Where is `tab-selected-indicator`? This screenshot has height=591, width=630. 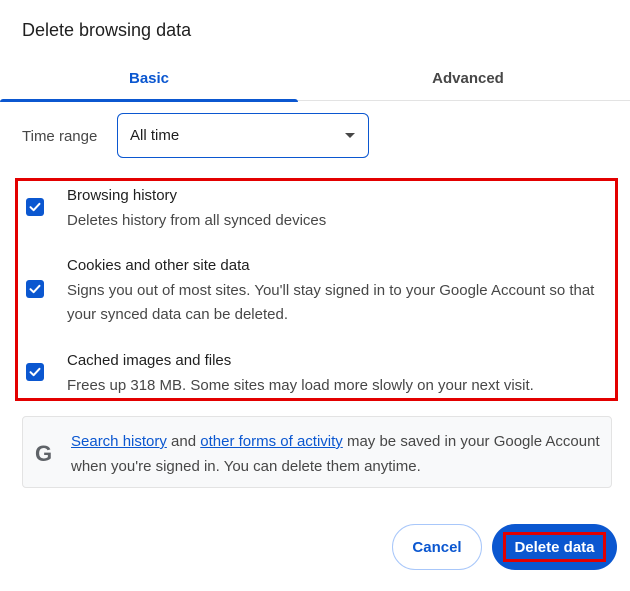
tab-selected-indicator is located at coordinates (149, 100).